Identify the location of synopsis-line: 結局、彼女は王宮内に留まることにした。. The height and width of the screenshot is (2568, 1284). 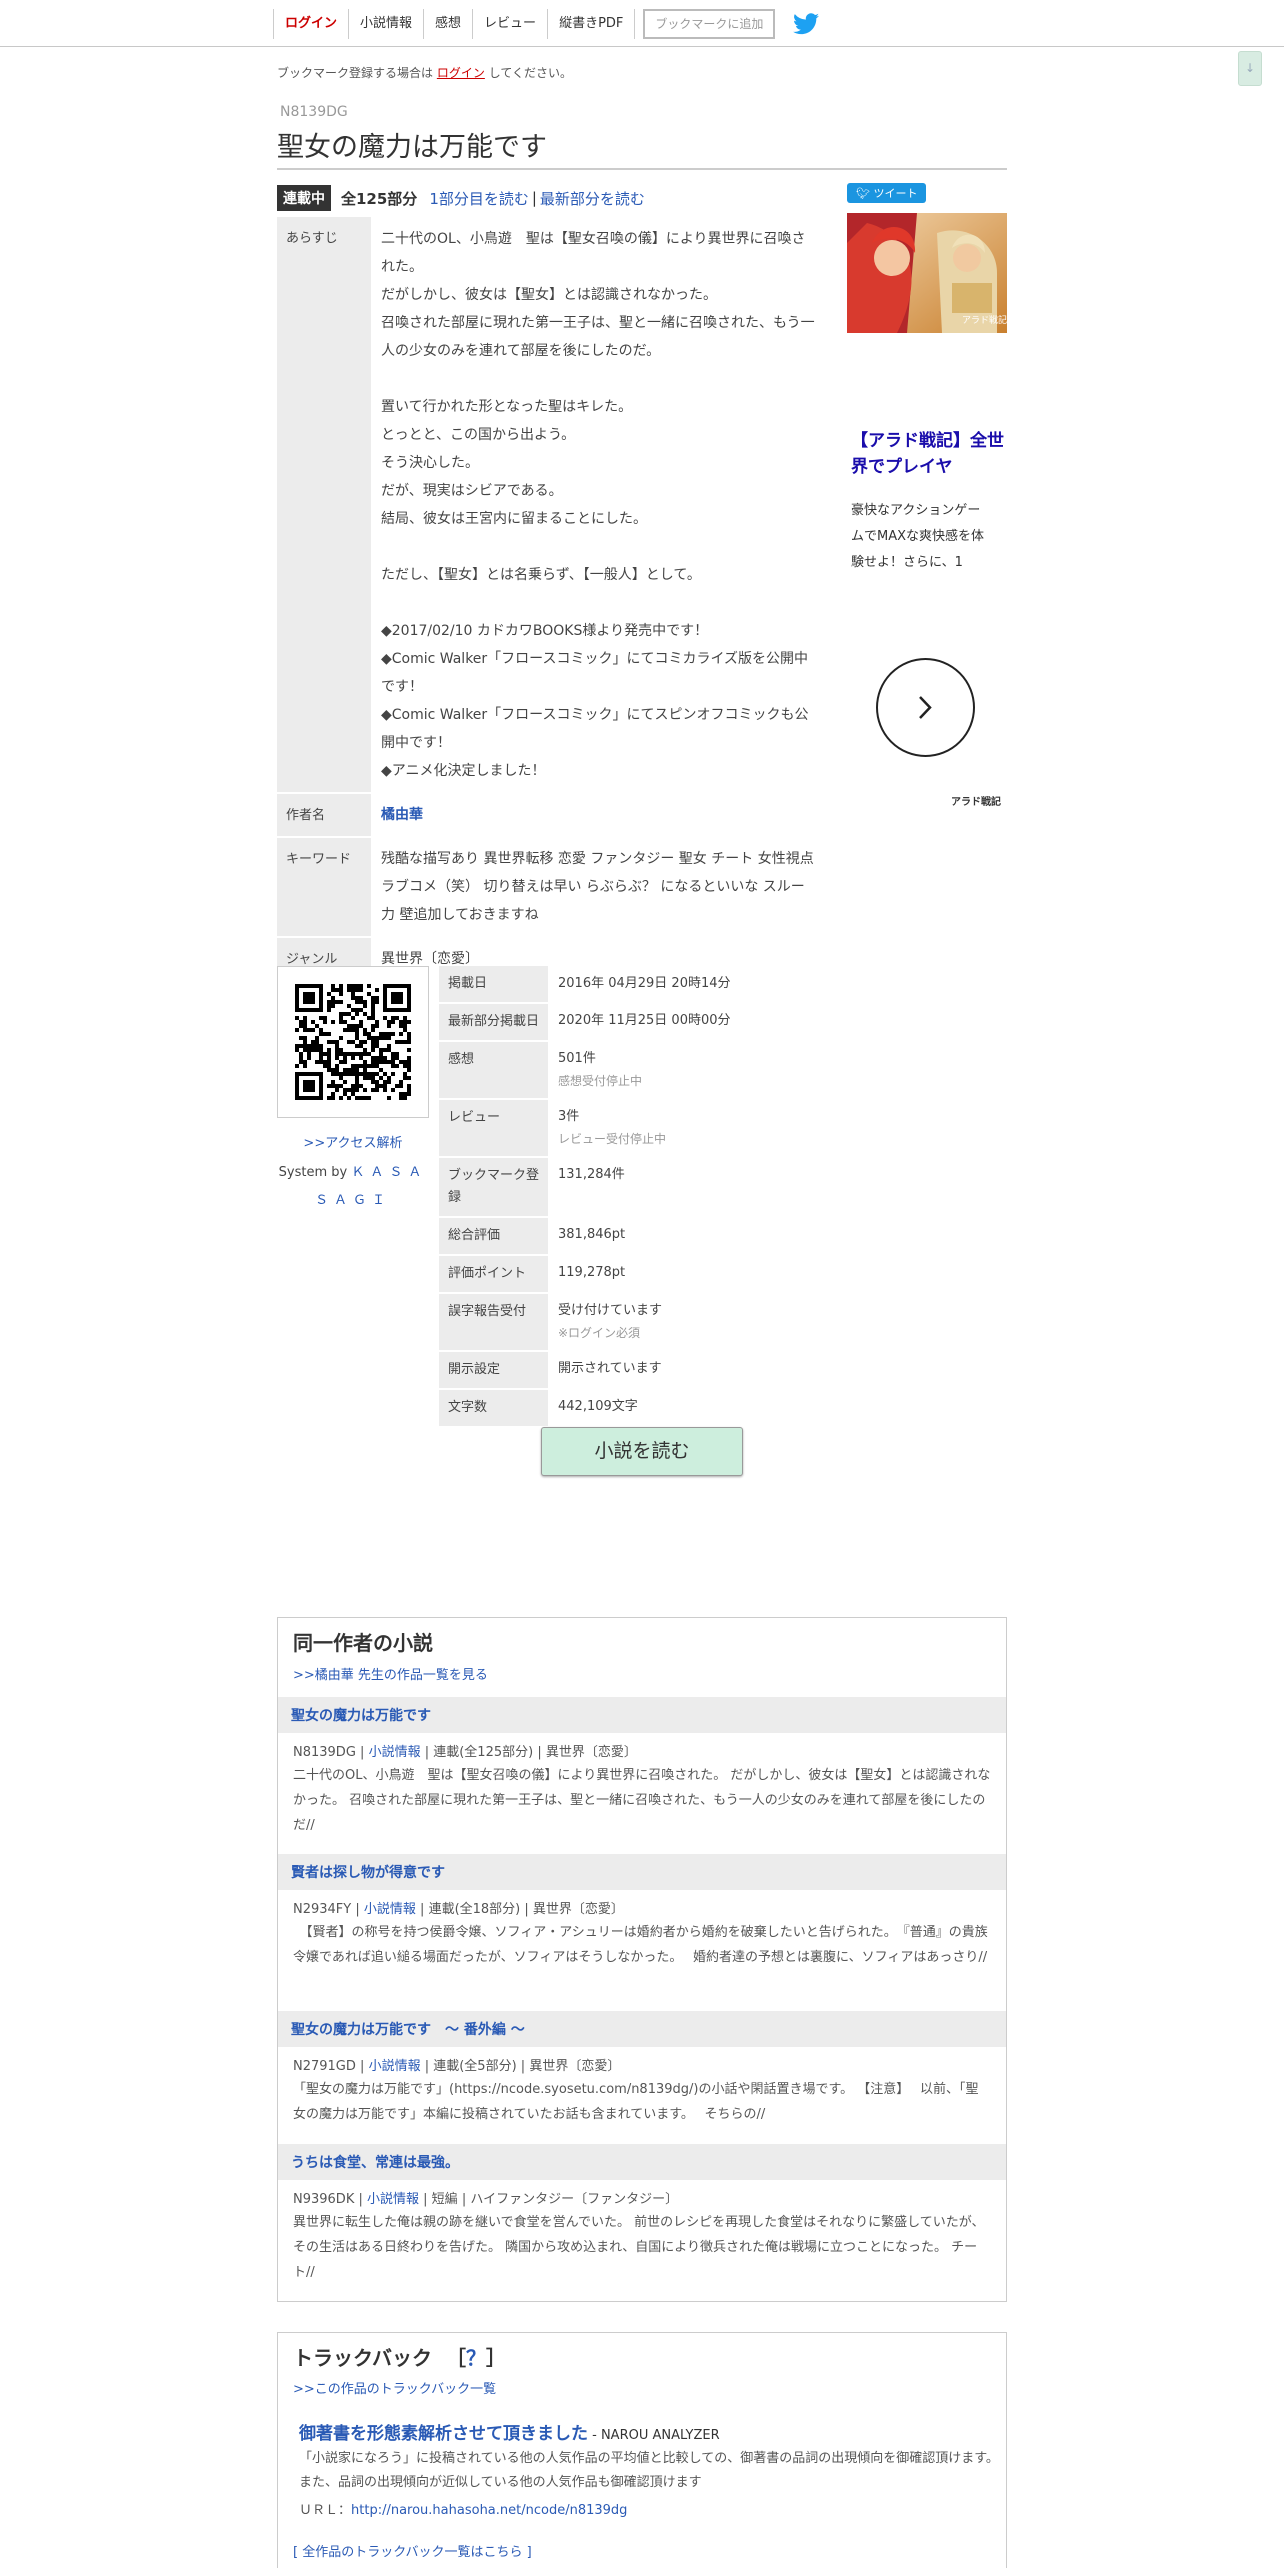
(514, 519).